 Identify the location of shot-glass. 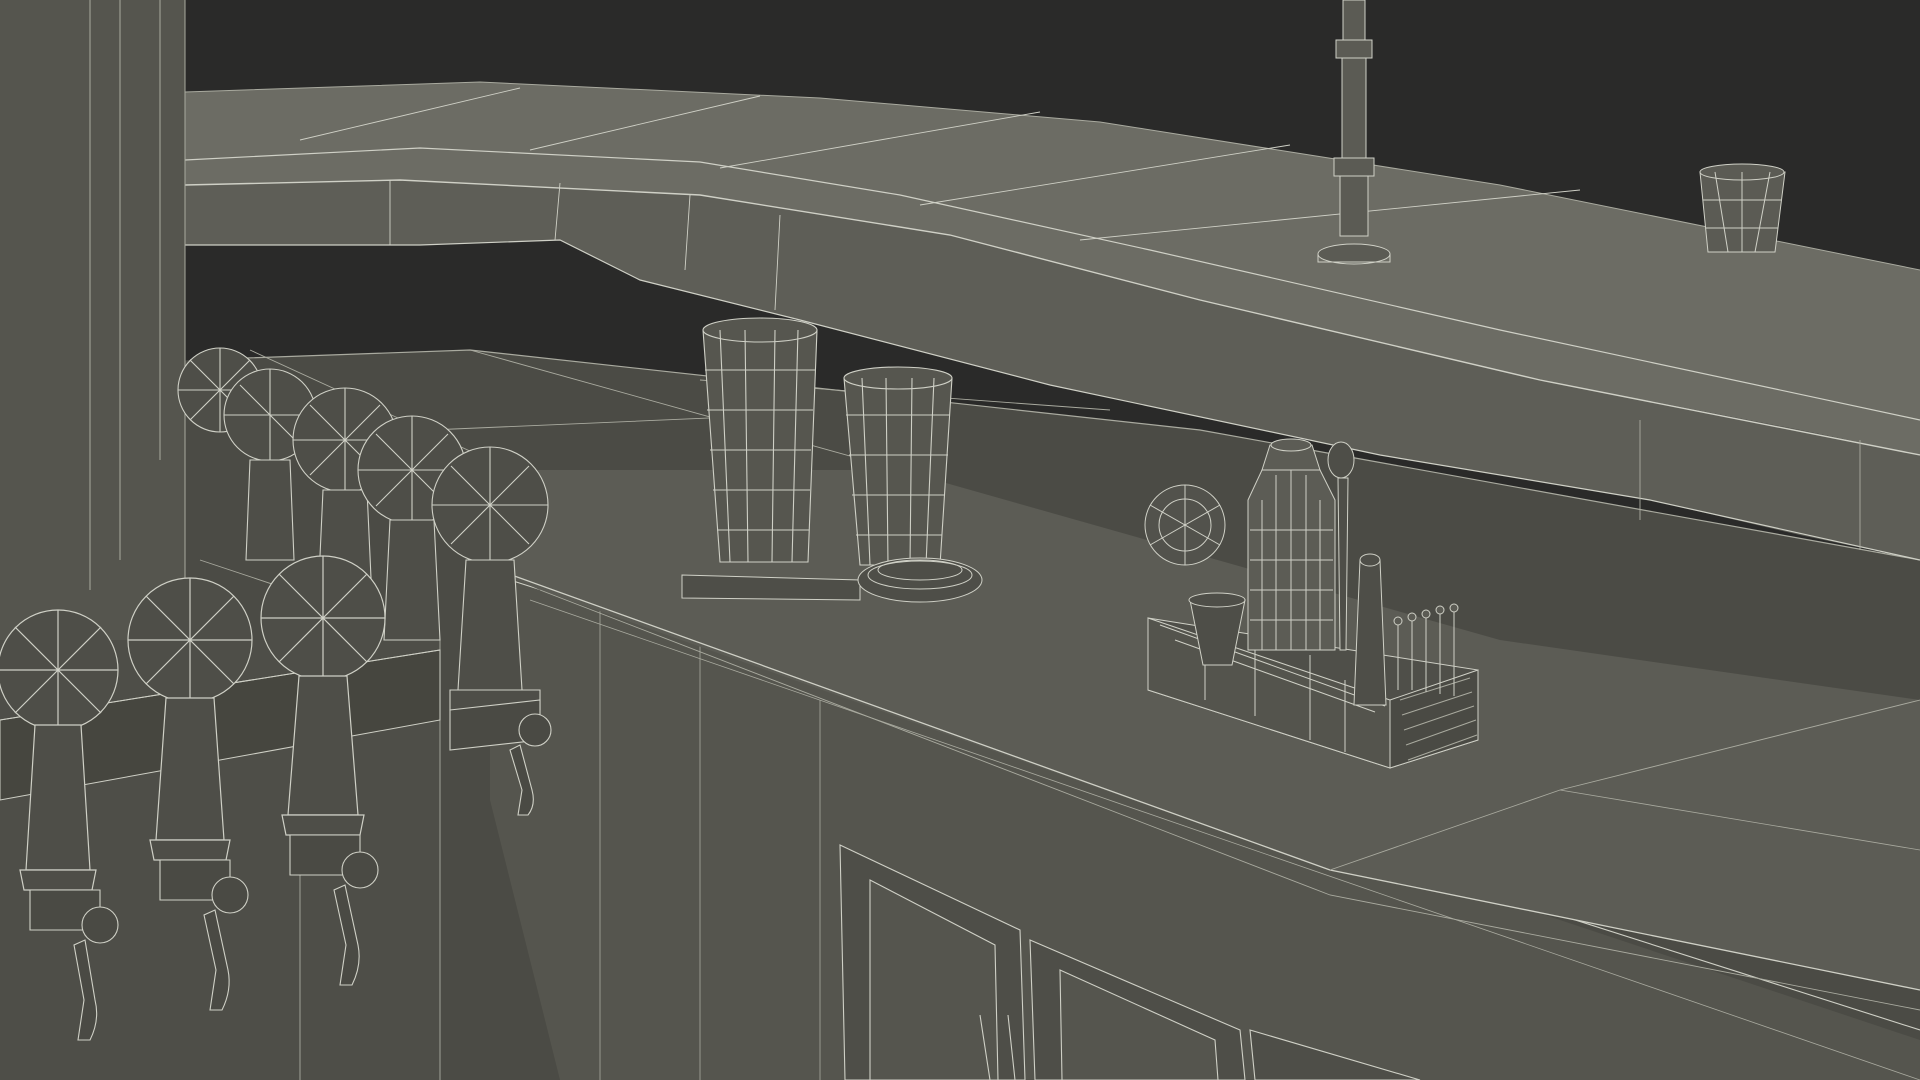
(1742, 208).